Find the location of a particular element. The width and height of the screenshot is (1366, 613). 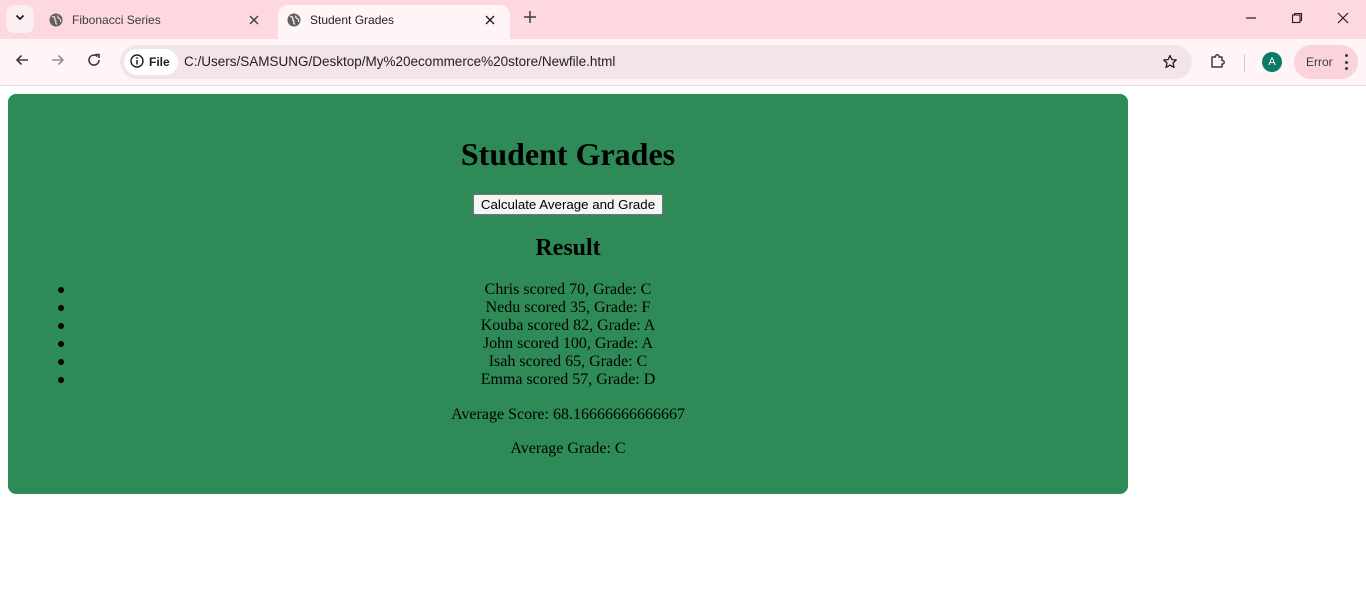

result-text: Chris scored 70, Grade: C is located at coordinates (568, 289).